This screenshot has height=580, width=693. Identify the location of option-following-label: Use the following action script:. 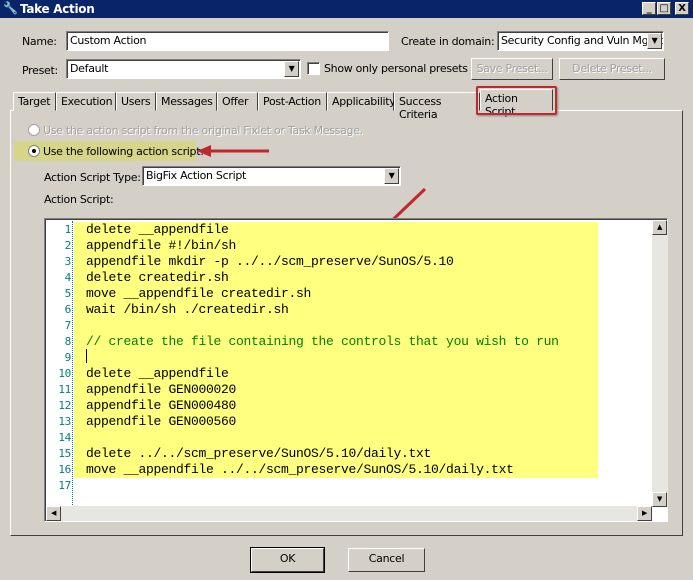
(123, 151).